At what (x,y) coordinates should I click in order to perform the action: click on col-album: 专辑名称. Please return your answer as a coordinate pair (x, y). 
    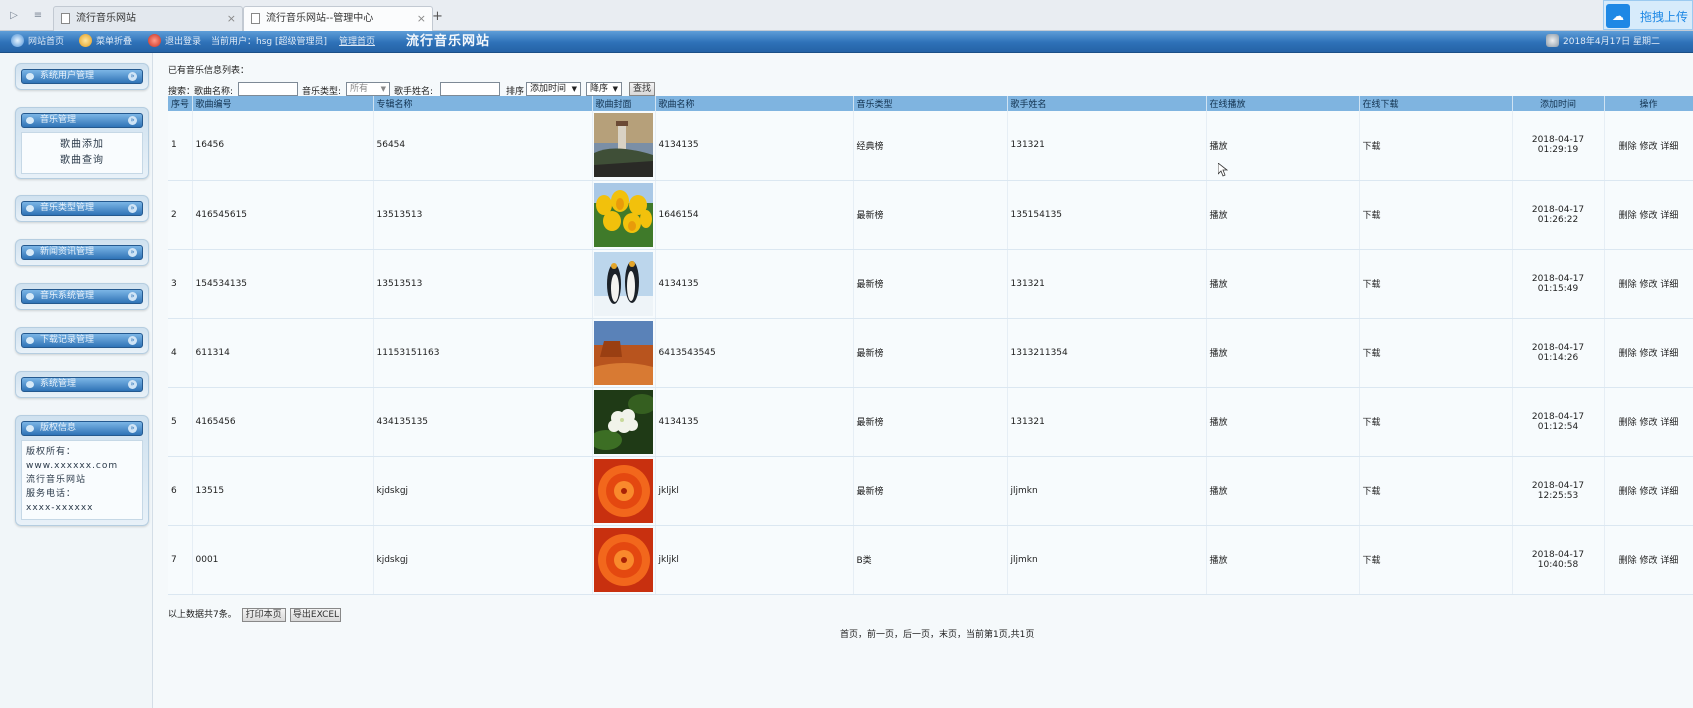
    Looking at the image, I should click on (483, 103).